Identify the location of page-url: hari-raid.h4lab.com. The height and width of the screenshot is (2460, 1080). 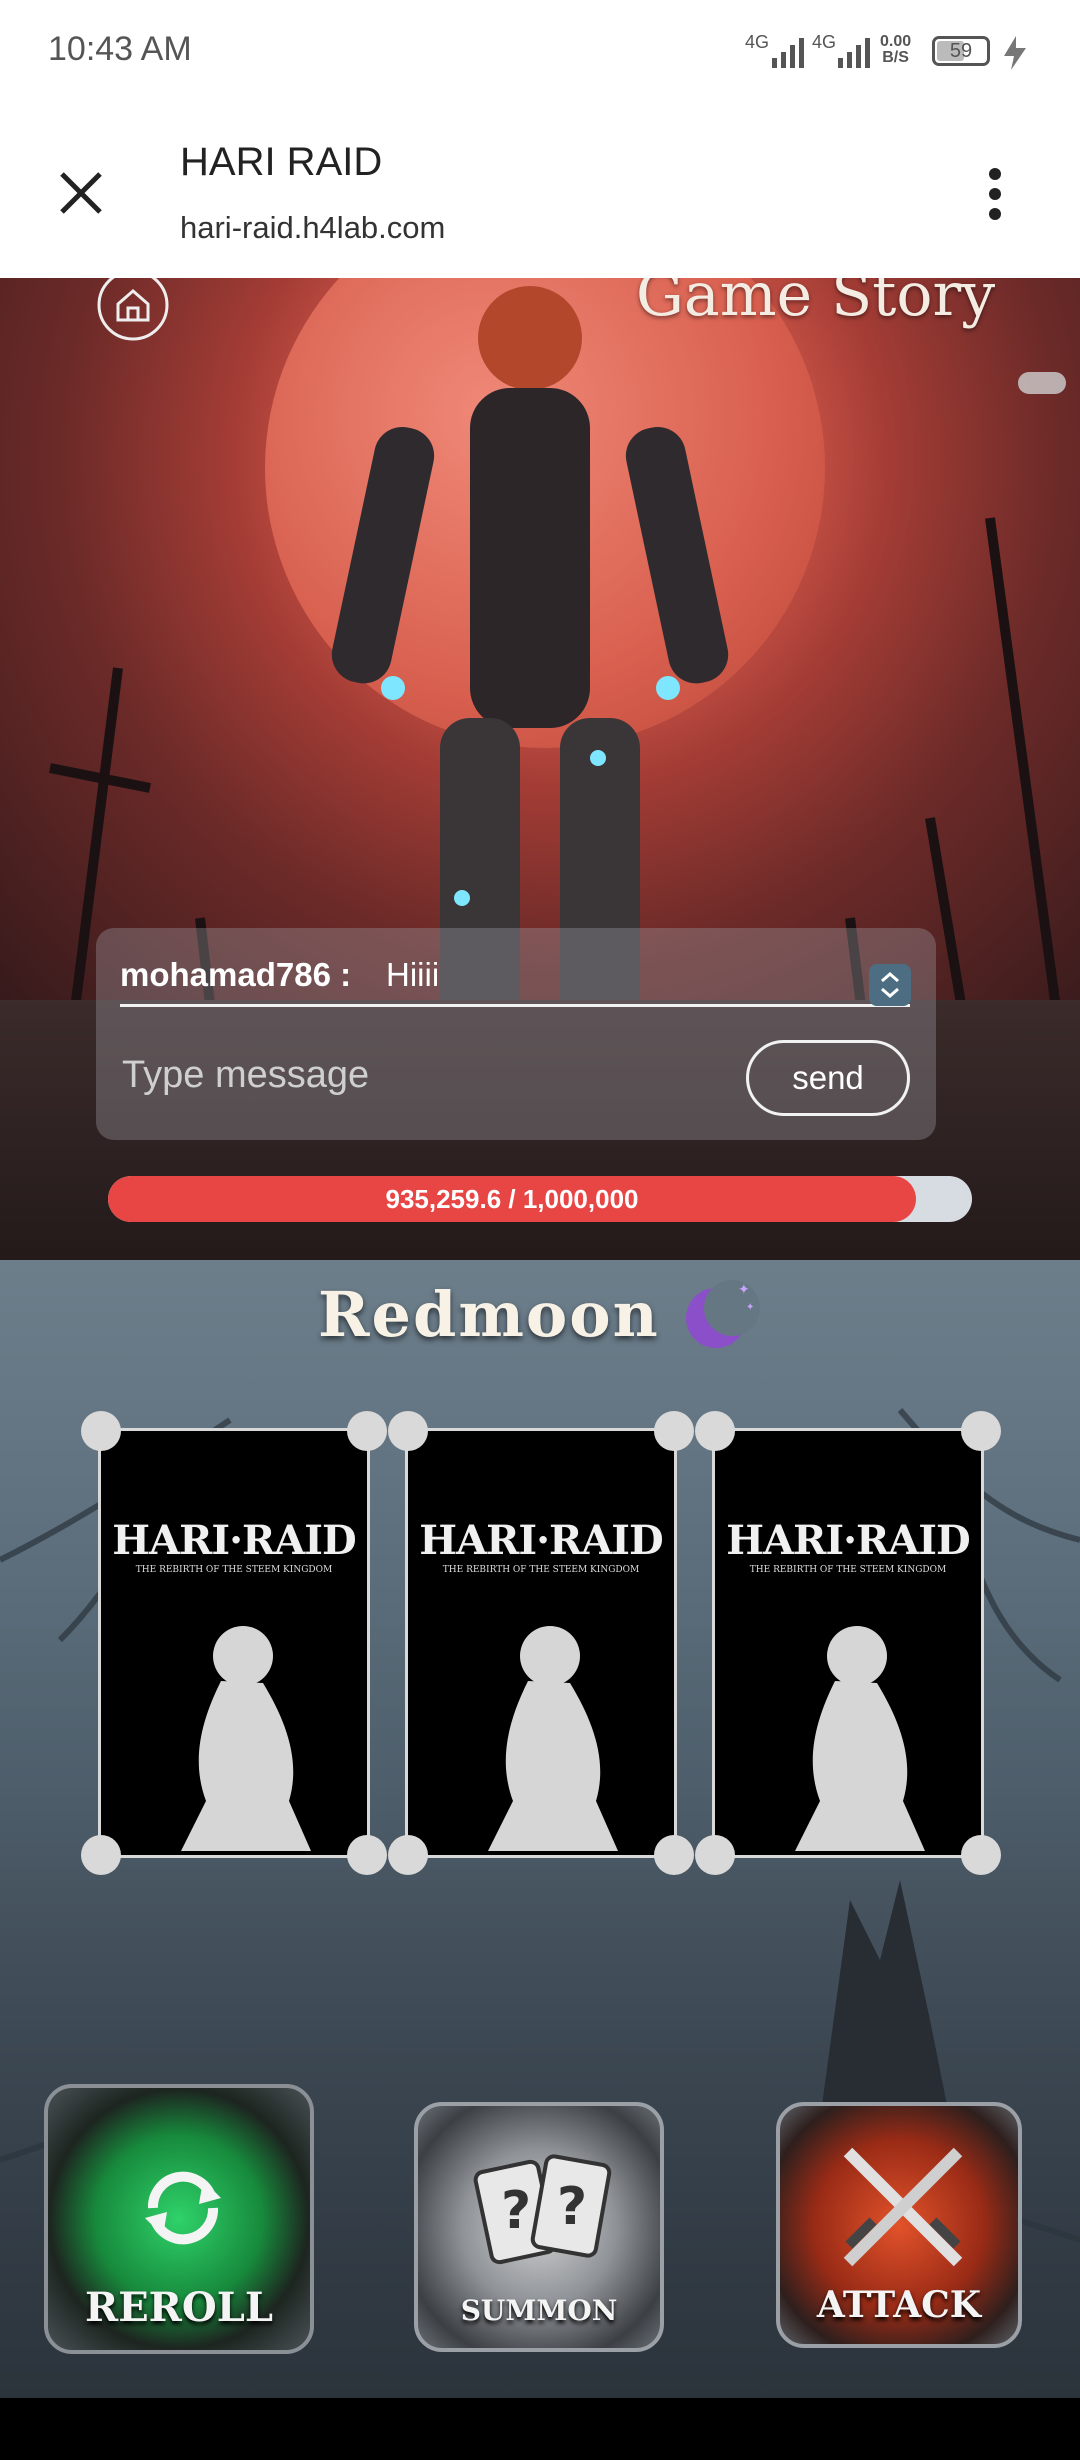
(313, 227).